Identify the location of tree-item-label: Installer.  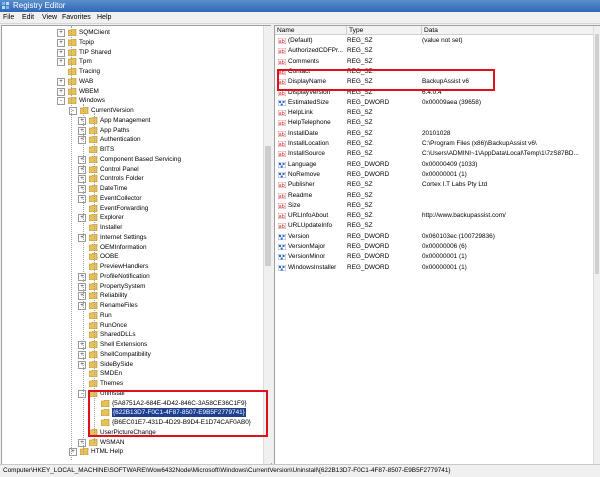
(111, 227).